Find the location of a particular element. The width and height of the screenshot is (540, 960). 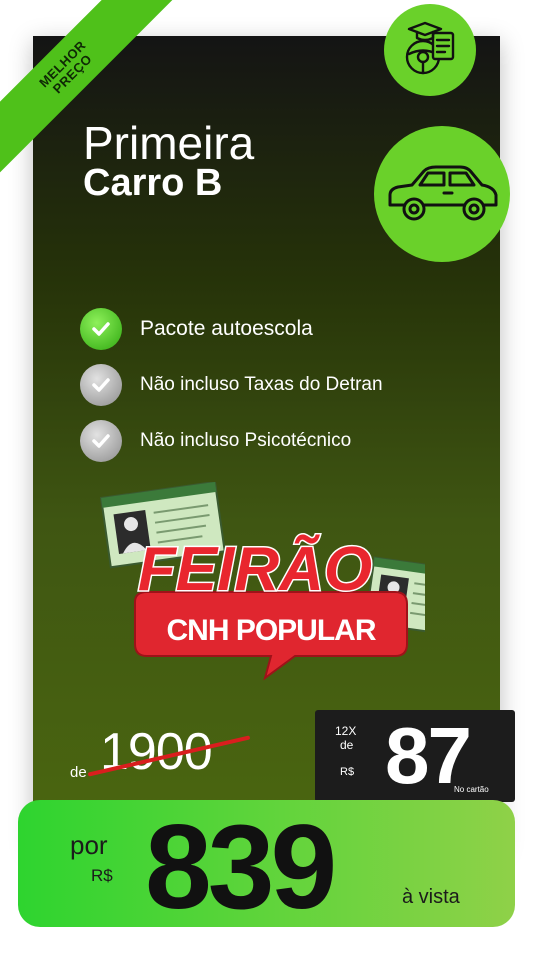

feature-label: Pacote autoescola is located at coordinates (226, 328).